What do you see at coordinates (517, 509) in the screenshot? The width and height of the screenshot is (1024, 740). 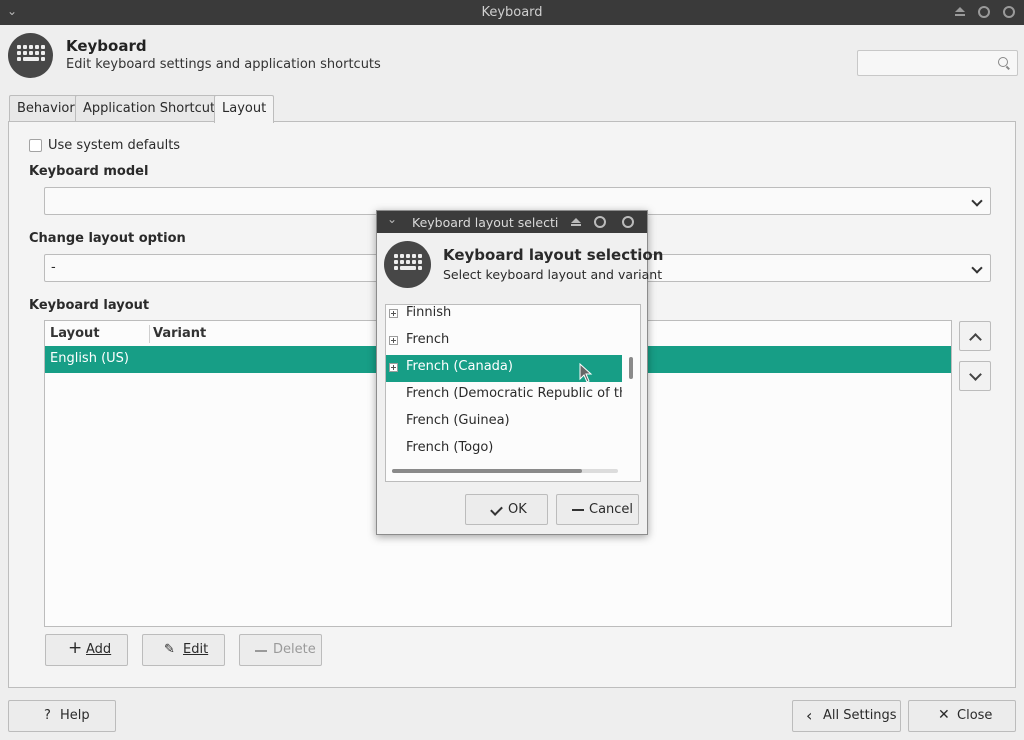 I see `ok-button-label: OK` at bounding box center [517, 509].